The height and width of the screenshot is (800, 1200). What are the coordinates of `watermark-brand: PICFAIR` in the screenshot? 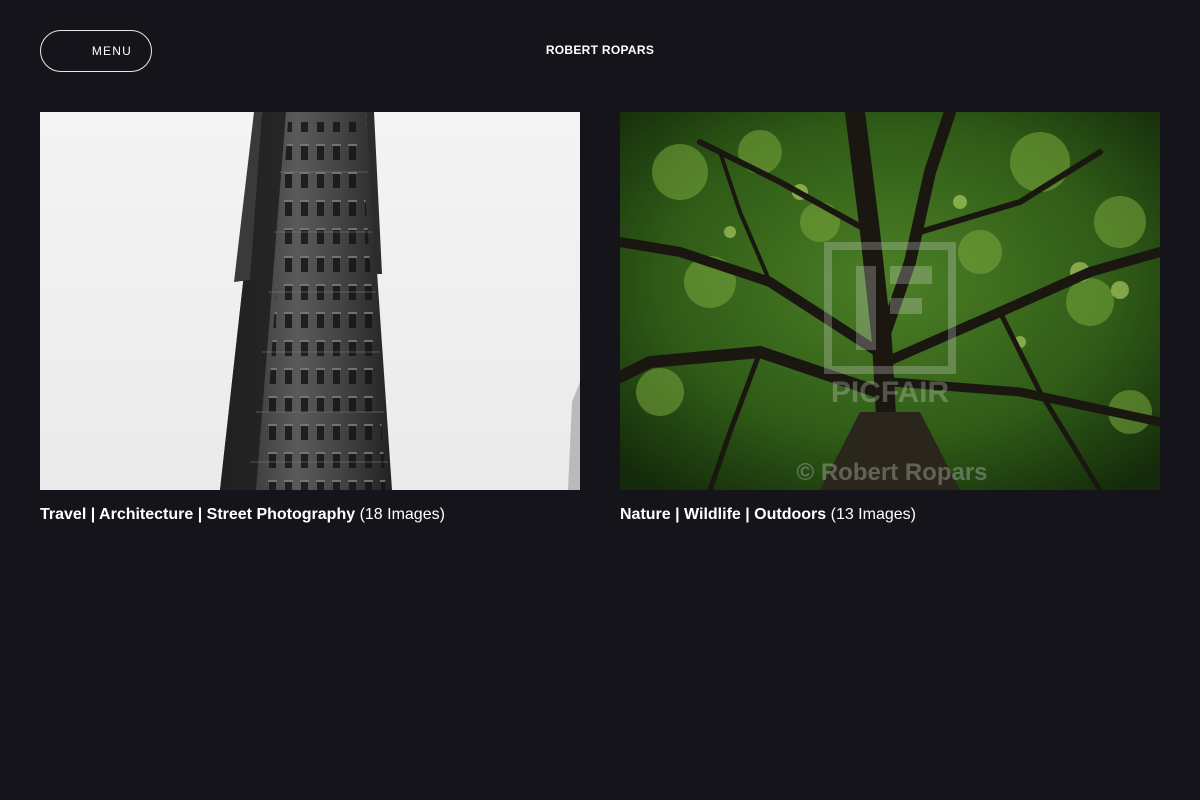 It's located at (890, 392).